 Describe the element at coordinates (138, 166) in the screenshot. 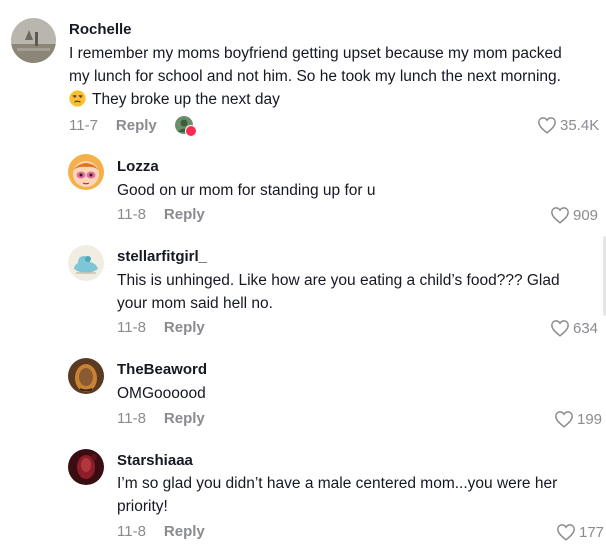

I see `username: Lozza` at that location.